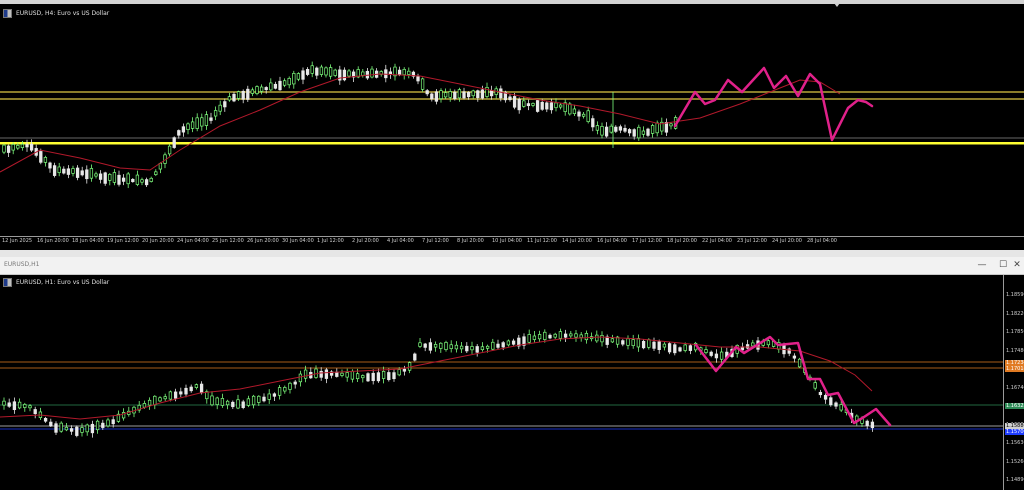 The height and width of the screenshot is (490, 1024). What do you see at coordinates (512, 253) in the screenshot?
I see `pane-separator` at bounding box center [512, 253].